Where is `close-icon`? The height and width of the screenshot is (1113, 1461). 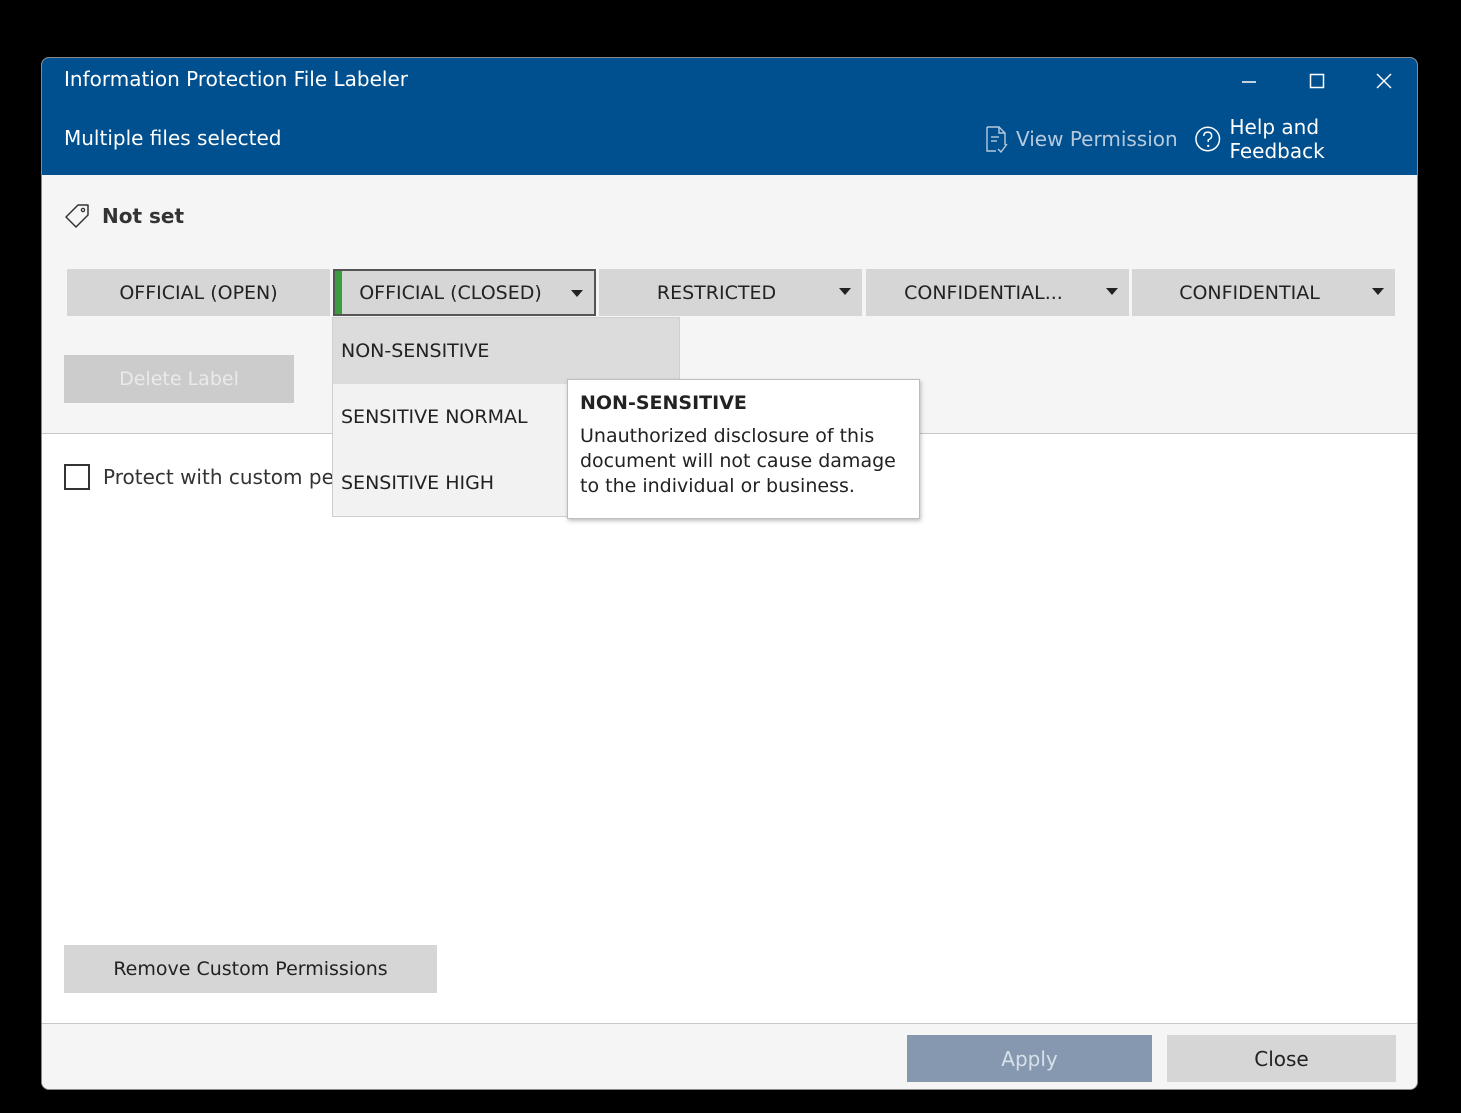 close-icon is located at coordinates (1384, 81).